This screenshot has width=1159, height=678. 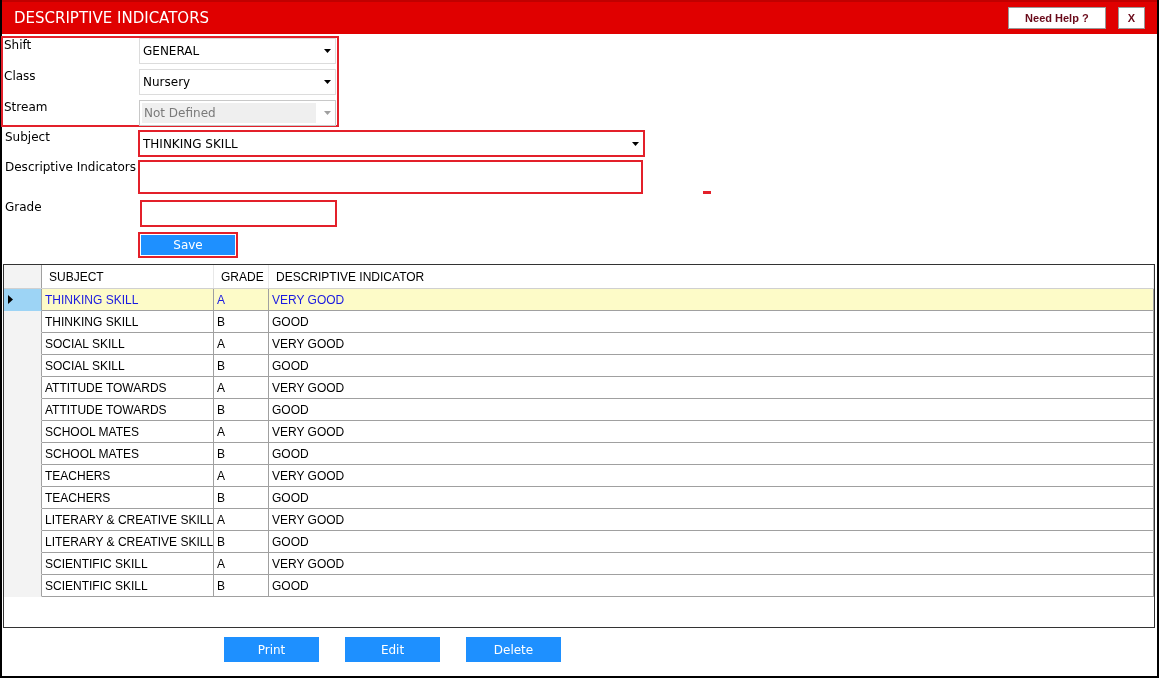 I want to click on field-label: Subject, so click(x=27, y=137).